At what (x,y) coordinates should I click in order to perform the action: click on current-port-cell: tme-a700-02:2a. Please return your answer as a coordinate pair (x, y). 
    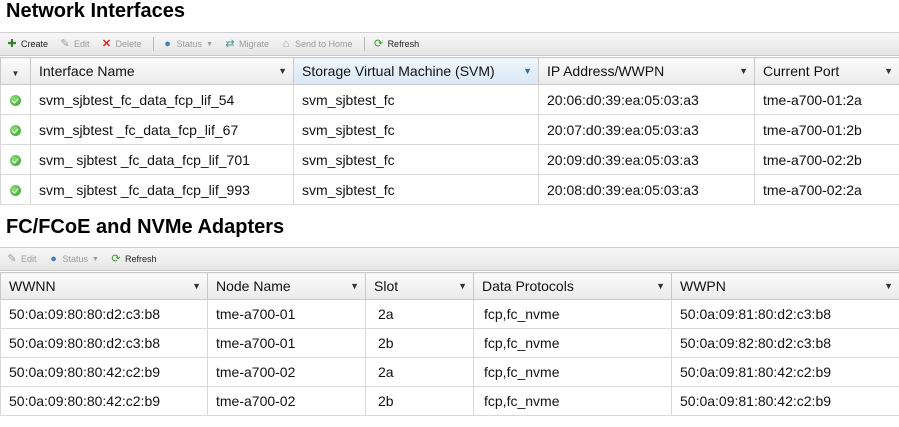
    Looking at the image, I should click on (826, 189).